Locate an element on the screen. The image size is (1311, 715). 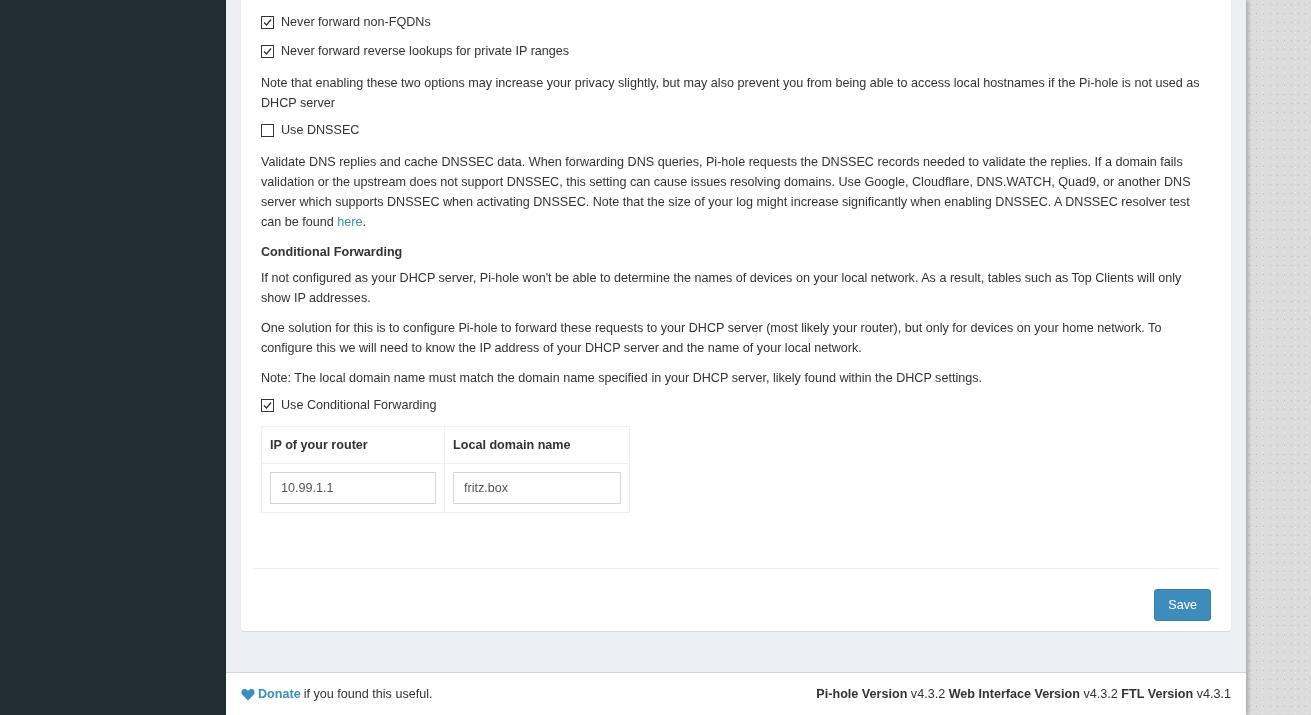
checkbox-label: Use DNSSEC is located at coordinates (320, 130).